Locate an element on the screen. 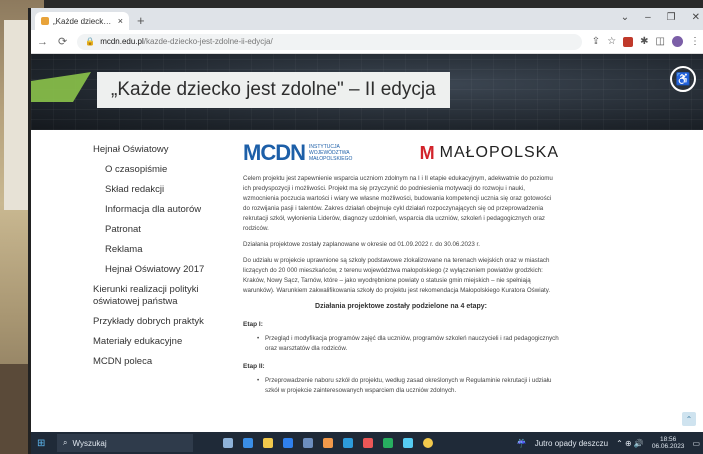 The image size is (703, 454). malopolska-logo: M MAŁOPOLSKA is located at coordinates (489, 153).